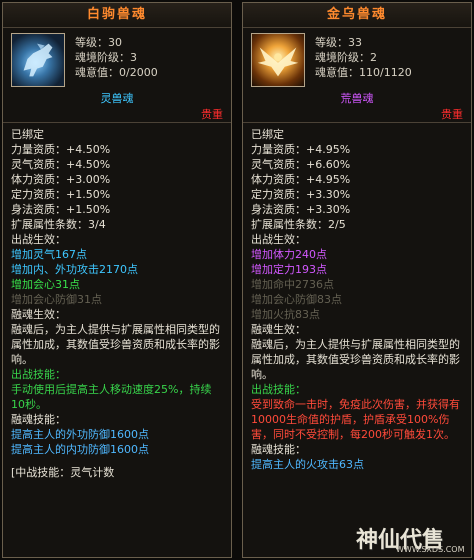 This screenshot has width=474, height=560. What do you see at coordinates (301, 149) in the screenshot?
I see `aptitude-row: 力量资质：+4.95%` at bounding box center [301, 149].